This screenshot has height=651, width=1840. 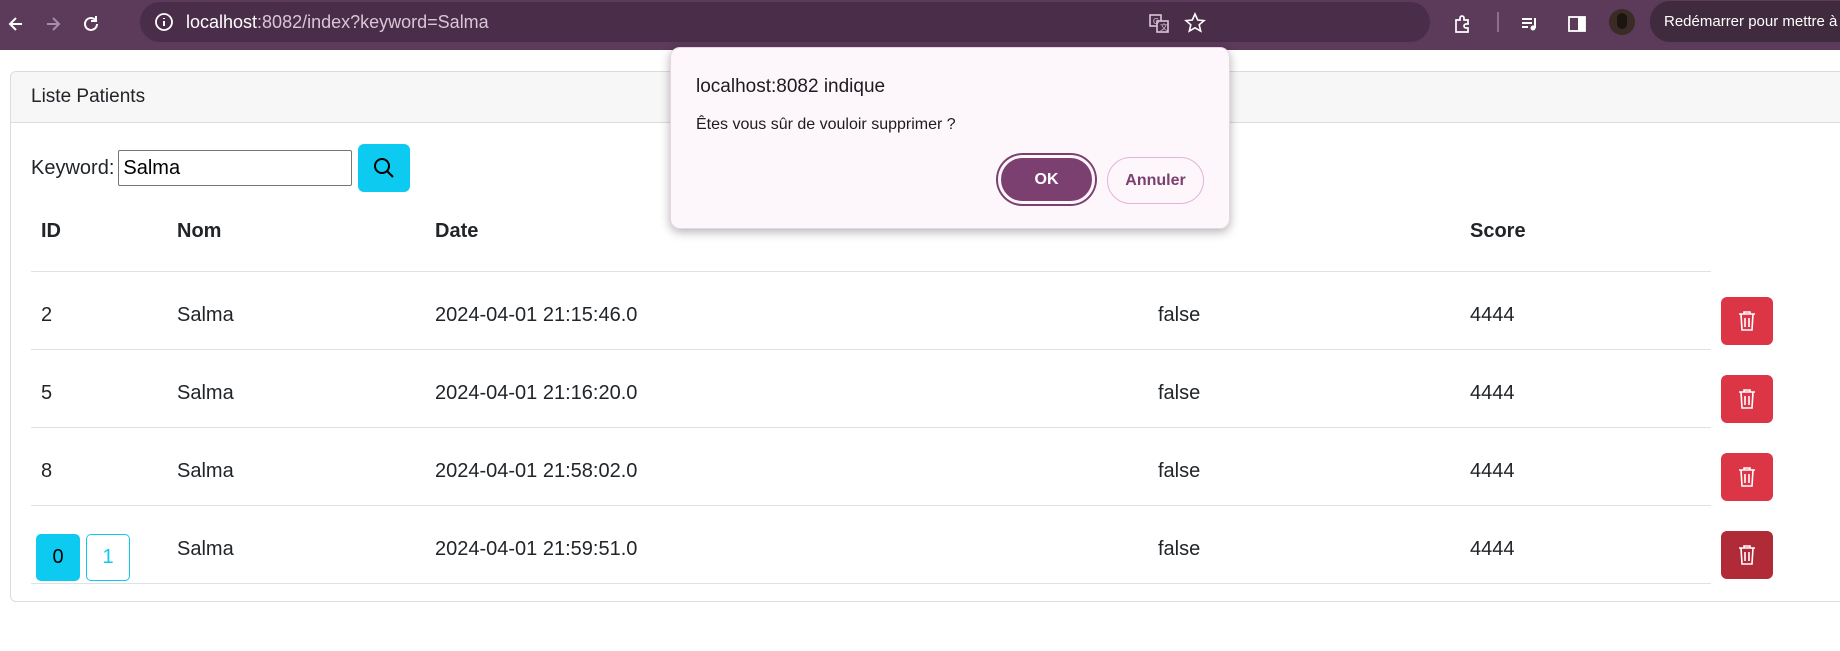 What do you see at coordinates (1577, 24) in the screenshot?
I see `sidepanel-icon` at bounding box center [1577, 24].